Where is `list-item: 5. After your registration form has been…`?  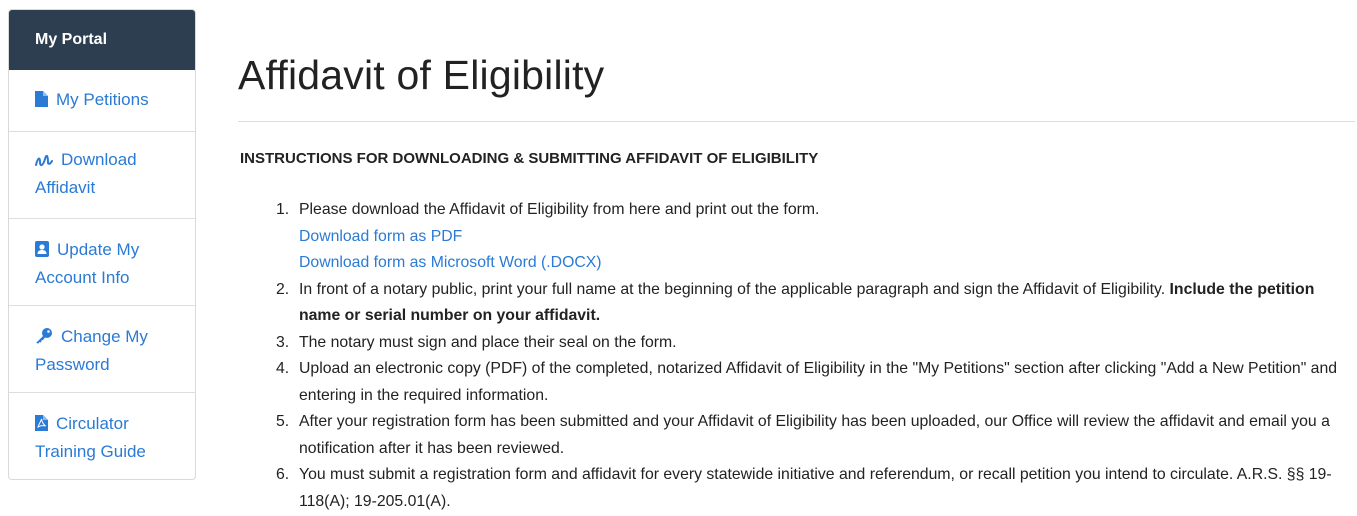
list-item: 5. After your registration form has been… is located at coordinates (816, 435).